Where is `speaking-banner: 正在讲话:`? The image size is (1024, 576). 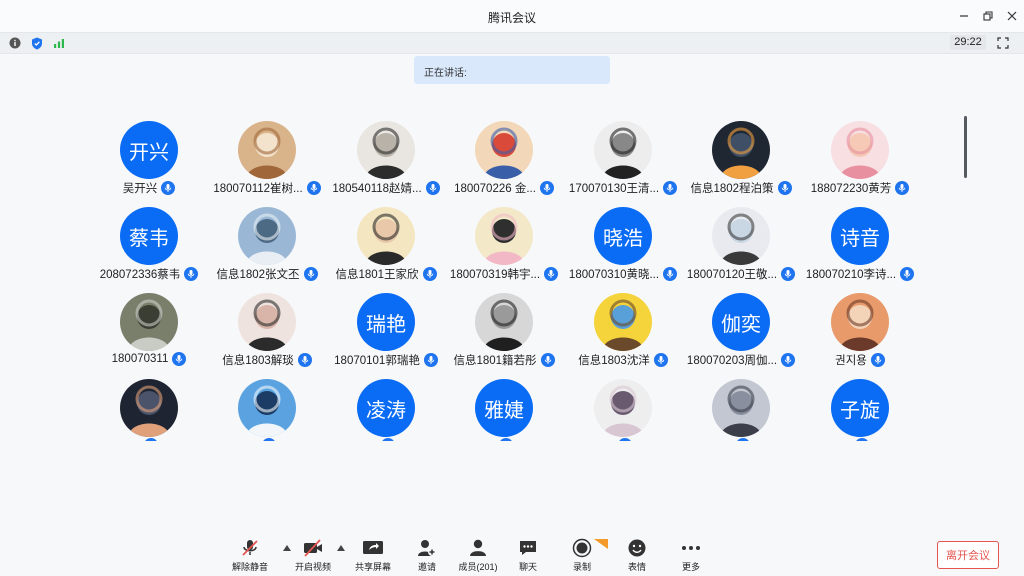
speaking-banner: 正在讲话: is located at coordinates (512, 70).